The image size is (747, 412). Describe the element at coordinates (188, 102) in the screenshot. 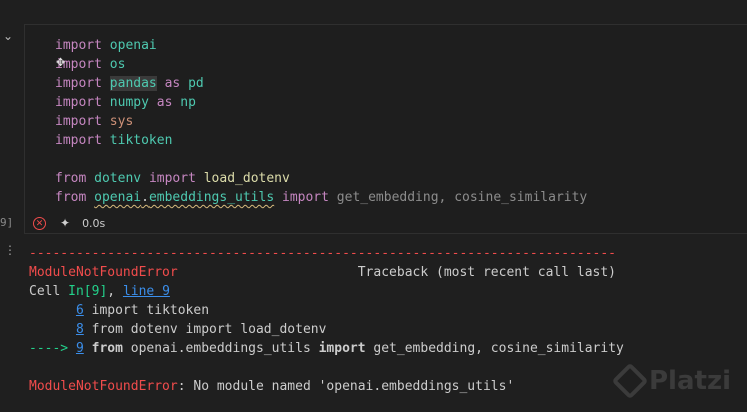

I see `token: np` at that location.